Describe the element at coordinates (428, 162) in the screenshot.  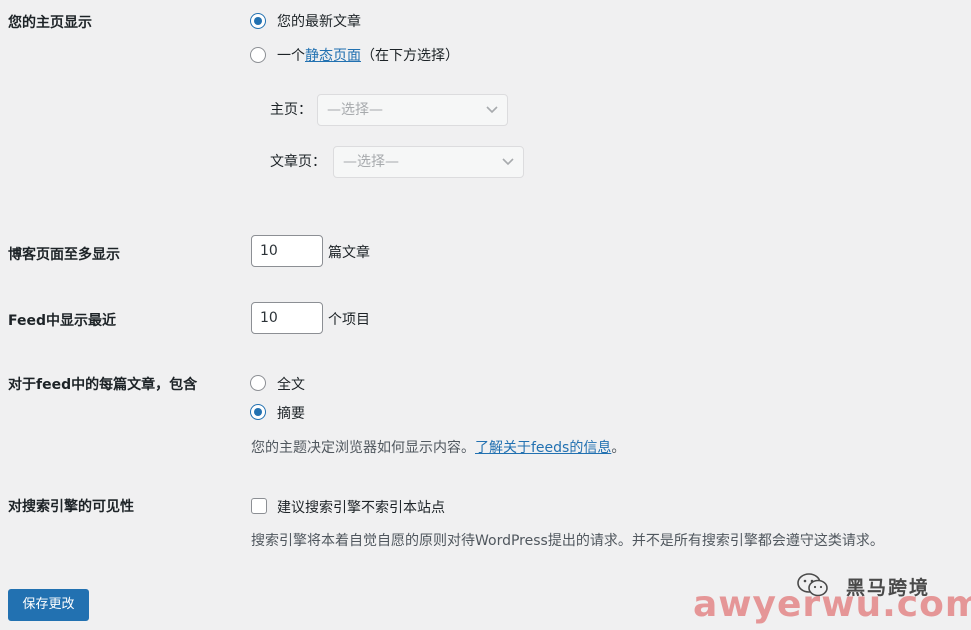
I see `postspage-select: —选择—` at that location.